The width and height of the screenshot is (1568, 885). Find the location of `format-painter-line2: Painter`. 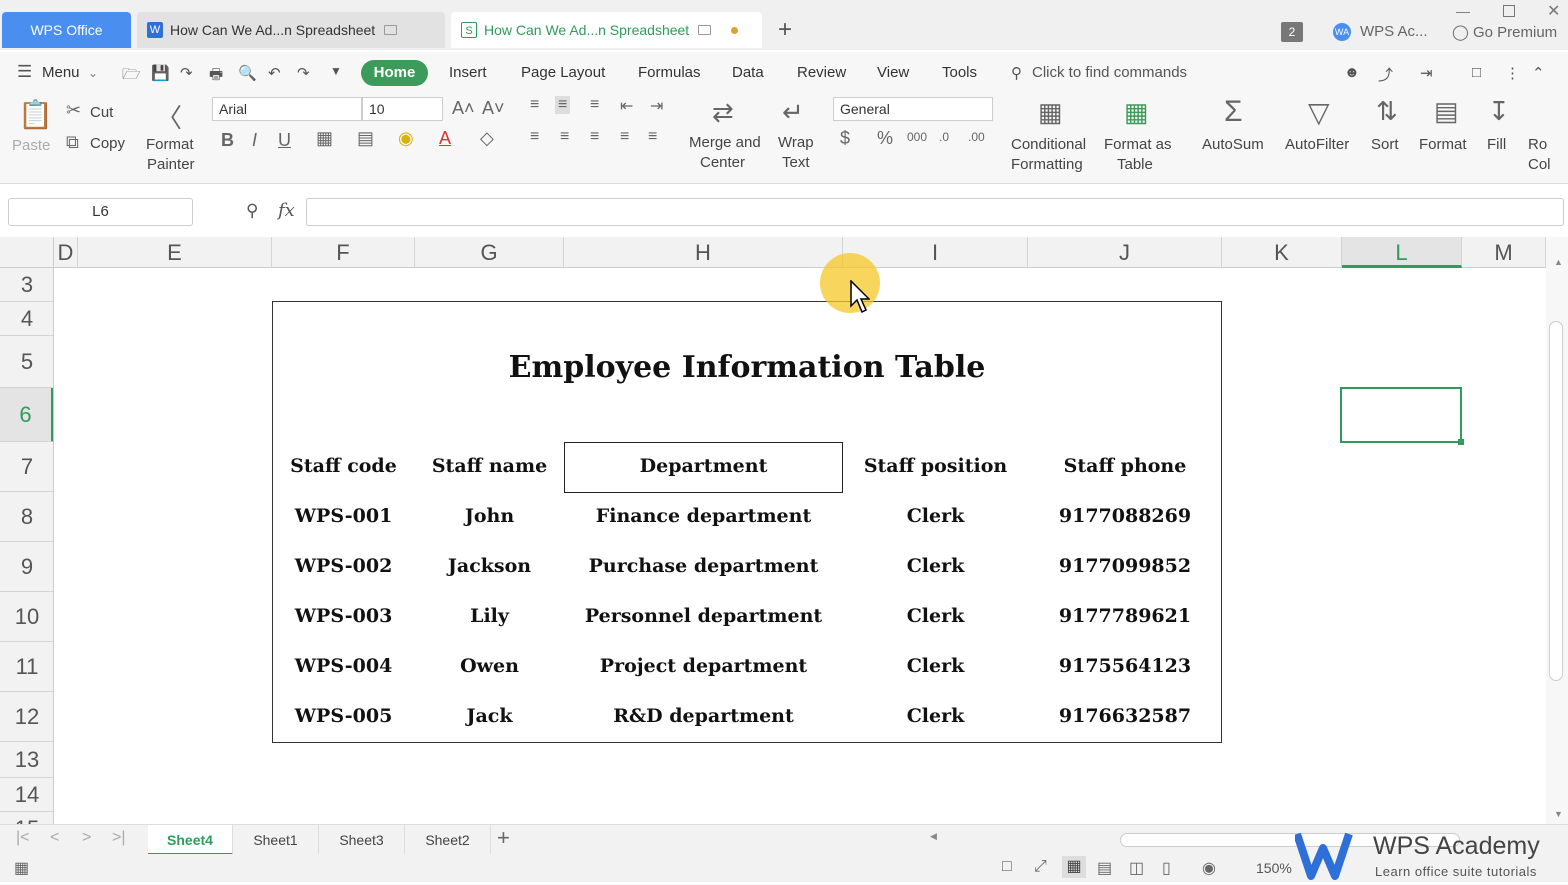

format-painter-line2: Painter is located at coordinates (171, 164).